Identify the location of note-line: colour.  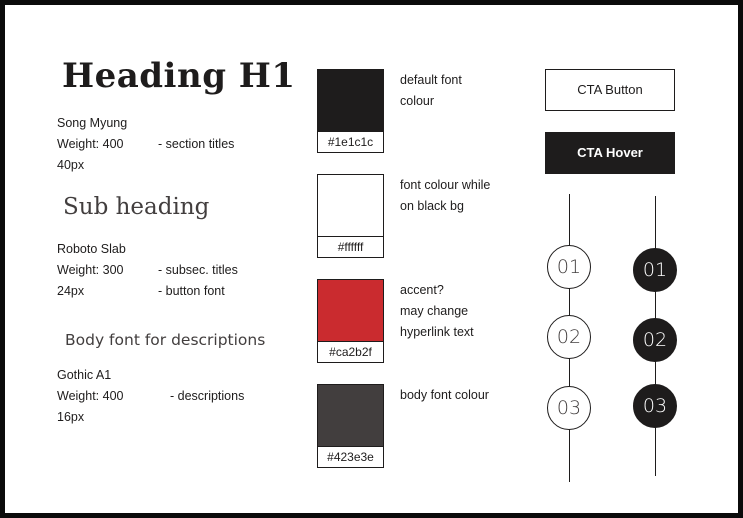
(417, 101).